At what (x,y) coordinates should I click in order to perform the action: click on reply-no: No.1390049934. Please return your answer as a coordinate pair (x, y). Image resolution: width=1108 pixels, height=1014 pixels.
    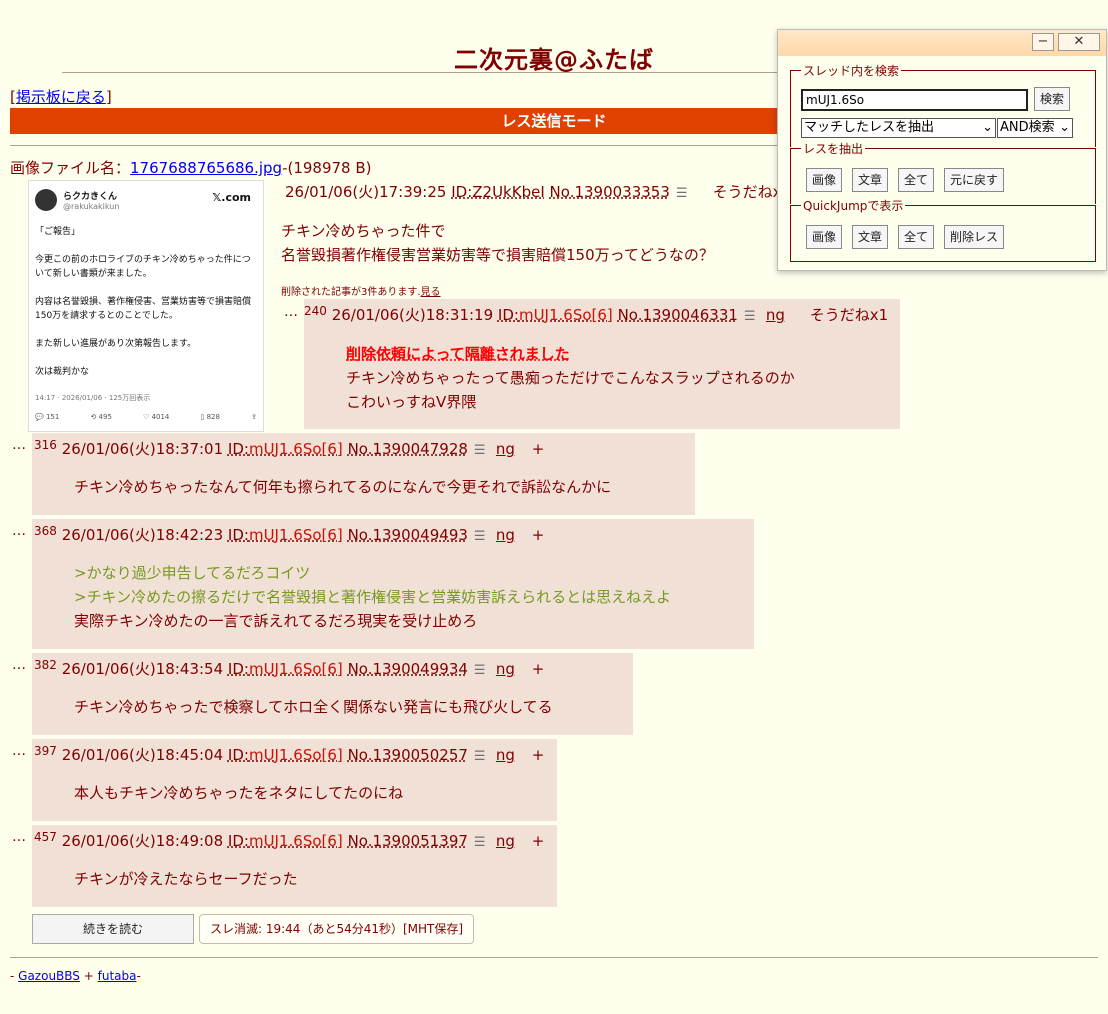
    Looking at the image, I should click on (408, 669).